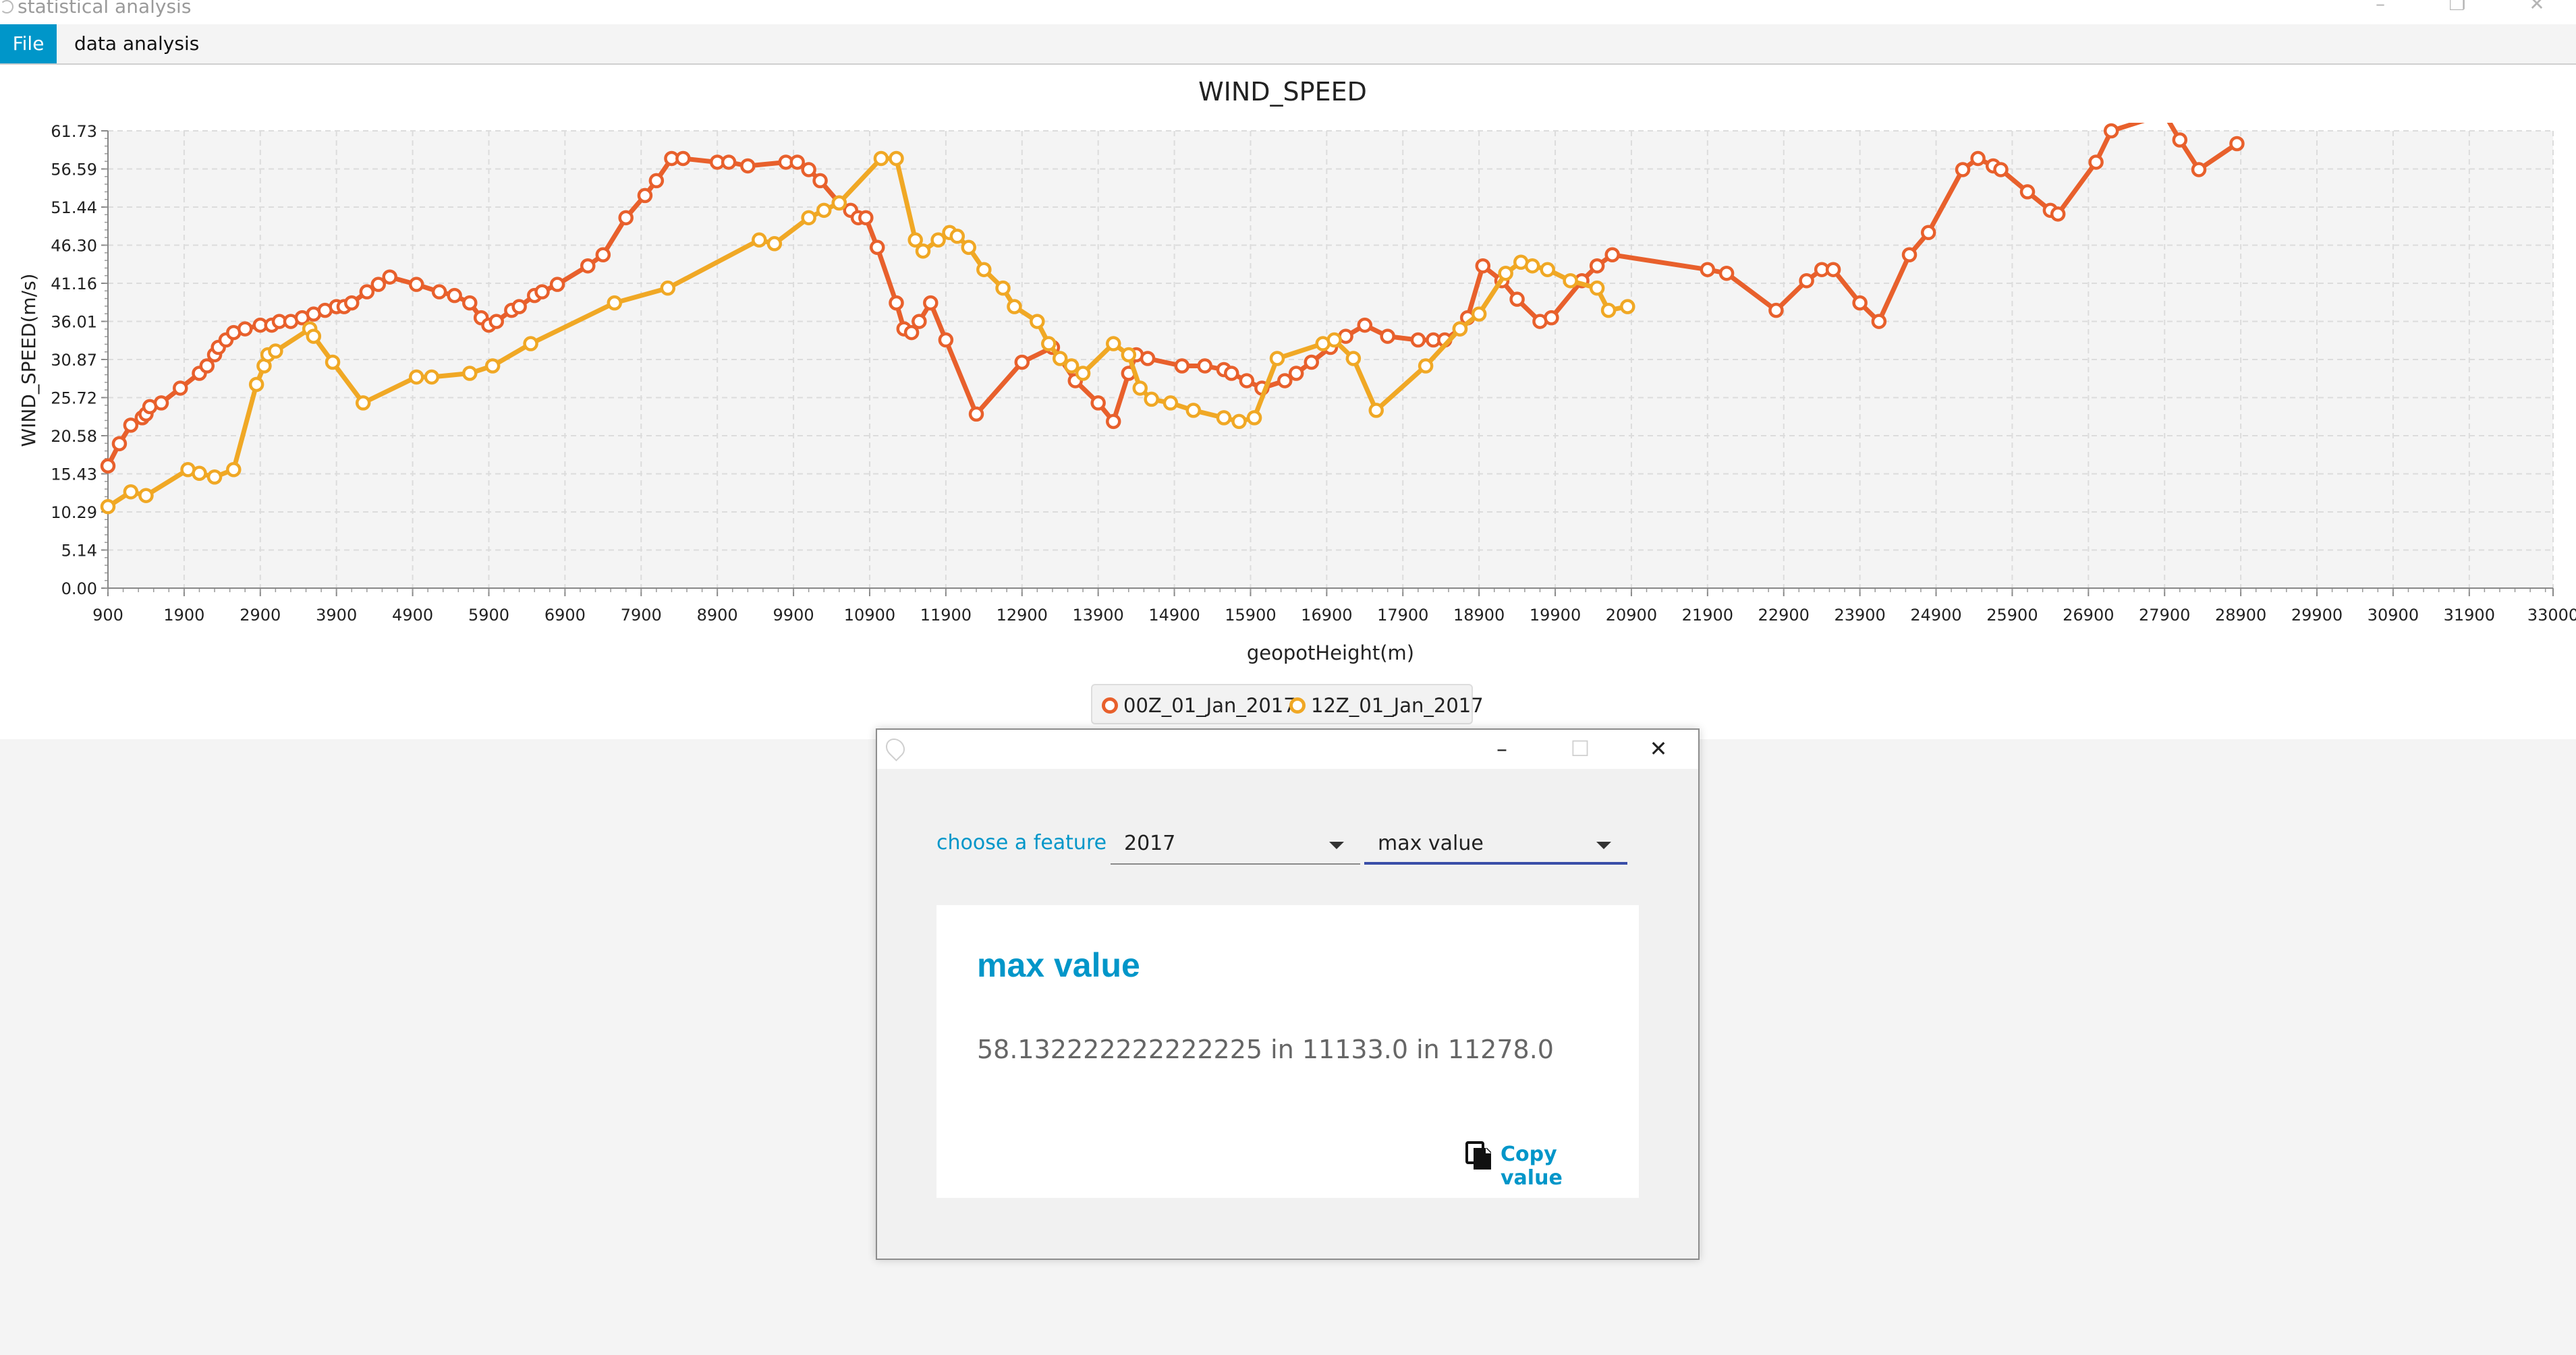  I want to click on statistic-select: max value, so click(1495, 846).